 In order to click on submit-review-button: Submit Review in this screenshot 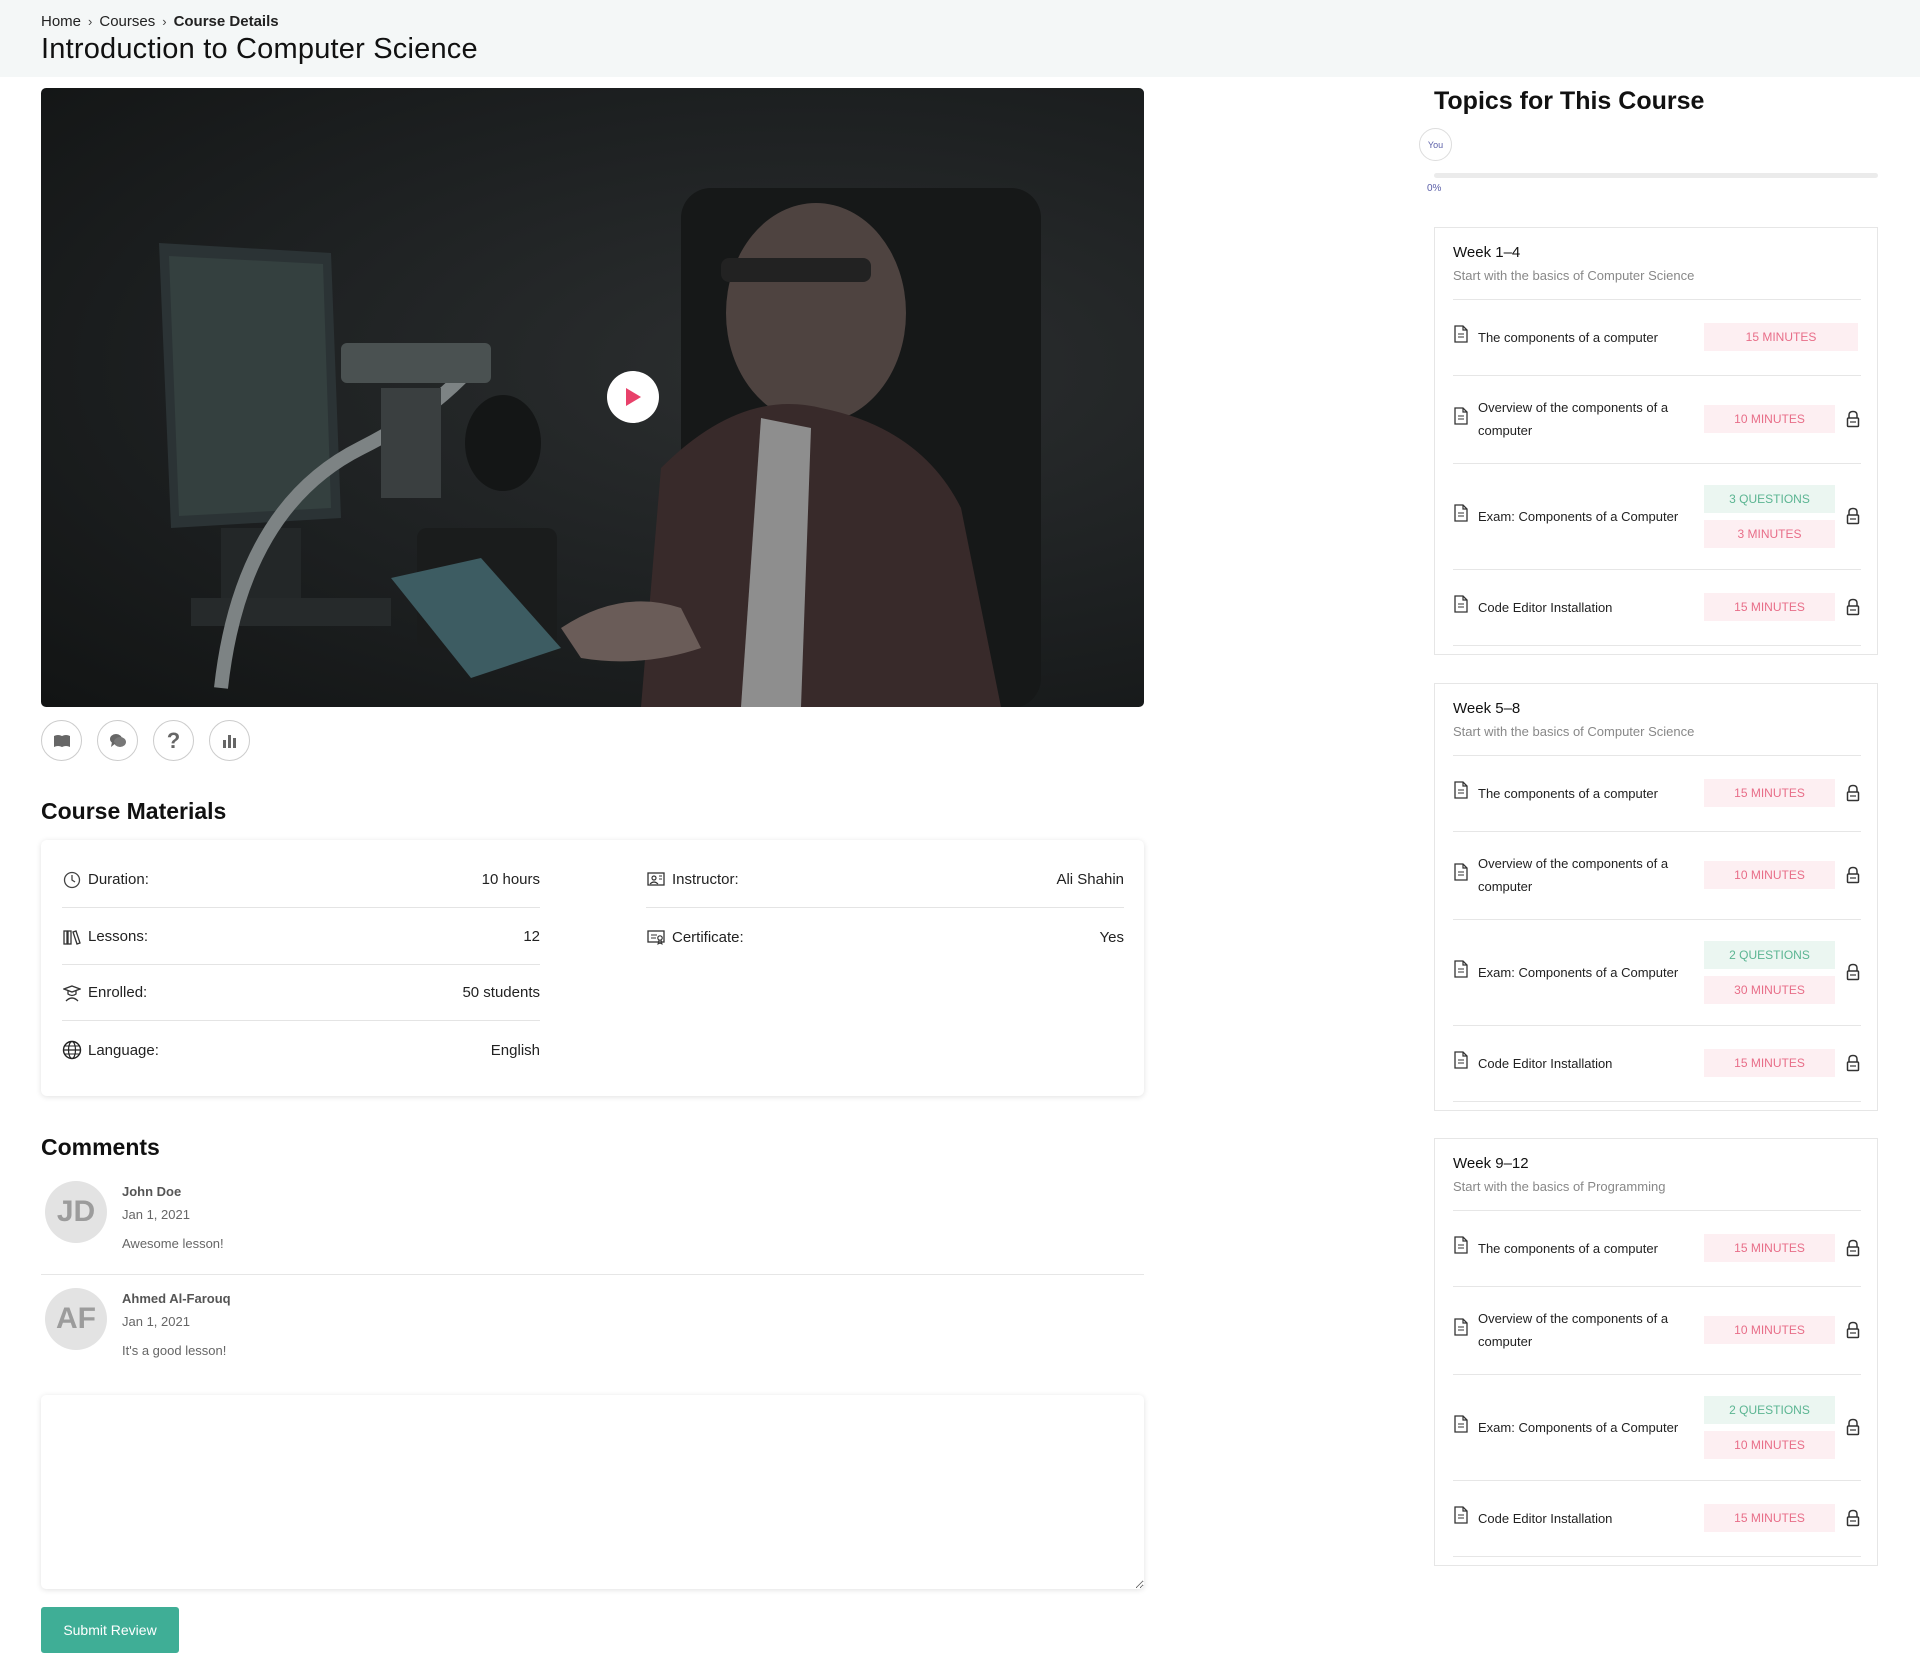, I will do `click(110, 1630)`.